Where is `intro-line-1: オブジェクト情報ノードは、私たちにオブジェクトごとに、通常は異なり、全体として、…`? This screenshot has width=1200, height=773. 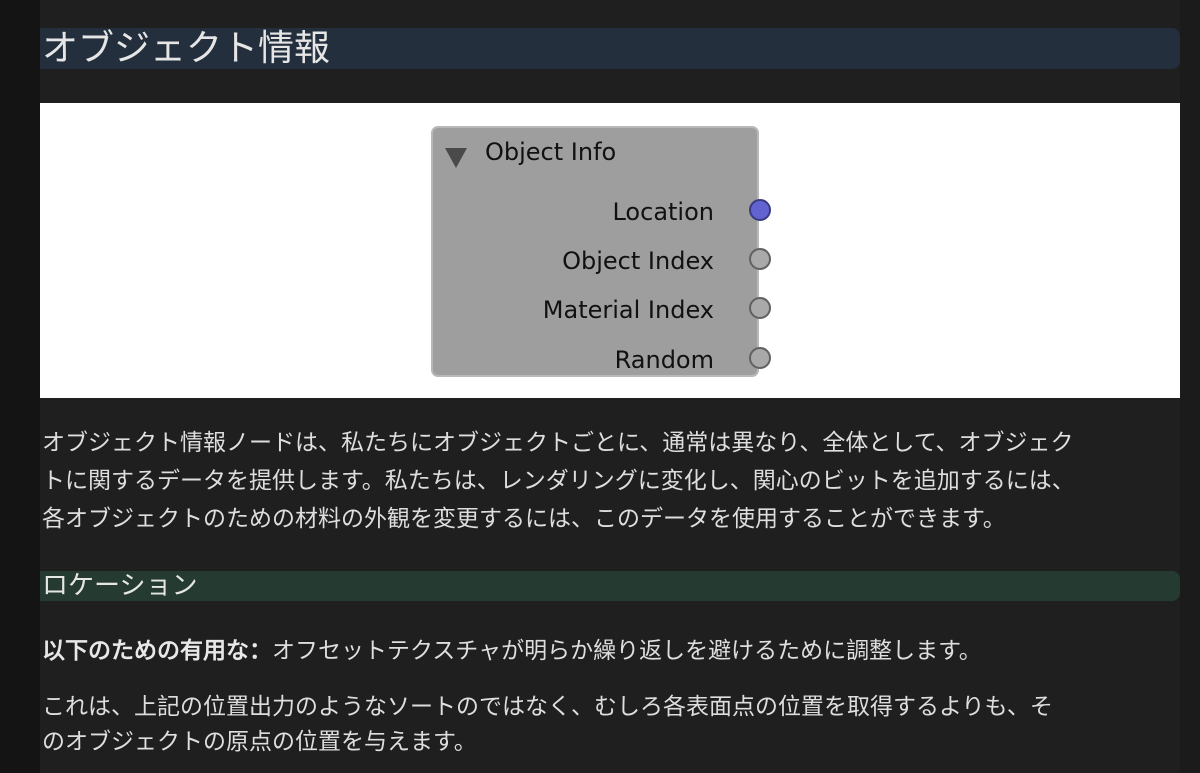
intro-line-1: オブジェクト情報ノードは、私たちにオブジェクトごとに、通常は異なり、全体として、… is located at coordinates (558, 443).